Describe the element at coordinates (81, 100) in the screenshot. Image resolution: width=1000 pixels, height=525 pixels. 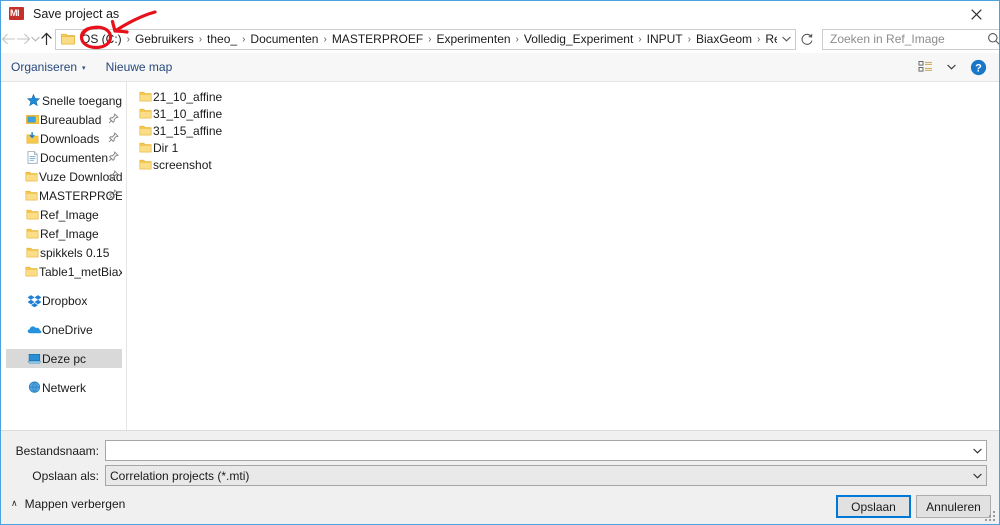
I see `sidebar-item-label: Snelle toegang` at that location.